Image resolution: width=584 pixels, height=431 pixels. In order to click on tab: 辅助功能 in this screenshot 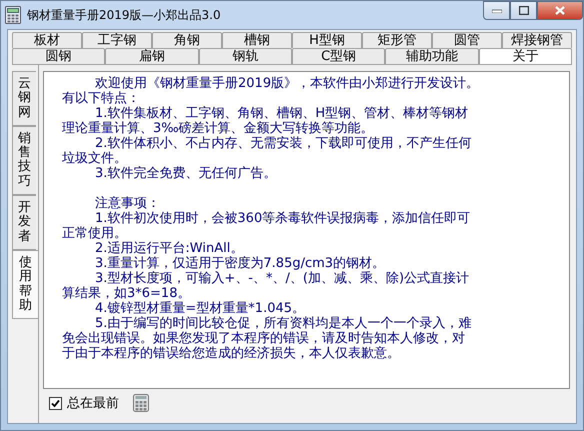, I will do `click(432, 56)`.